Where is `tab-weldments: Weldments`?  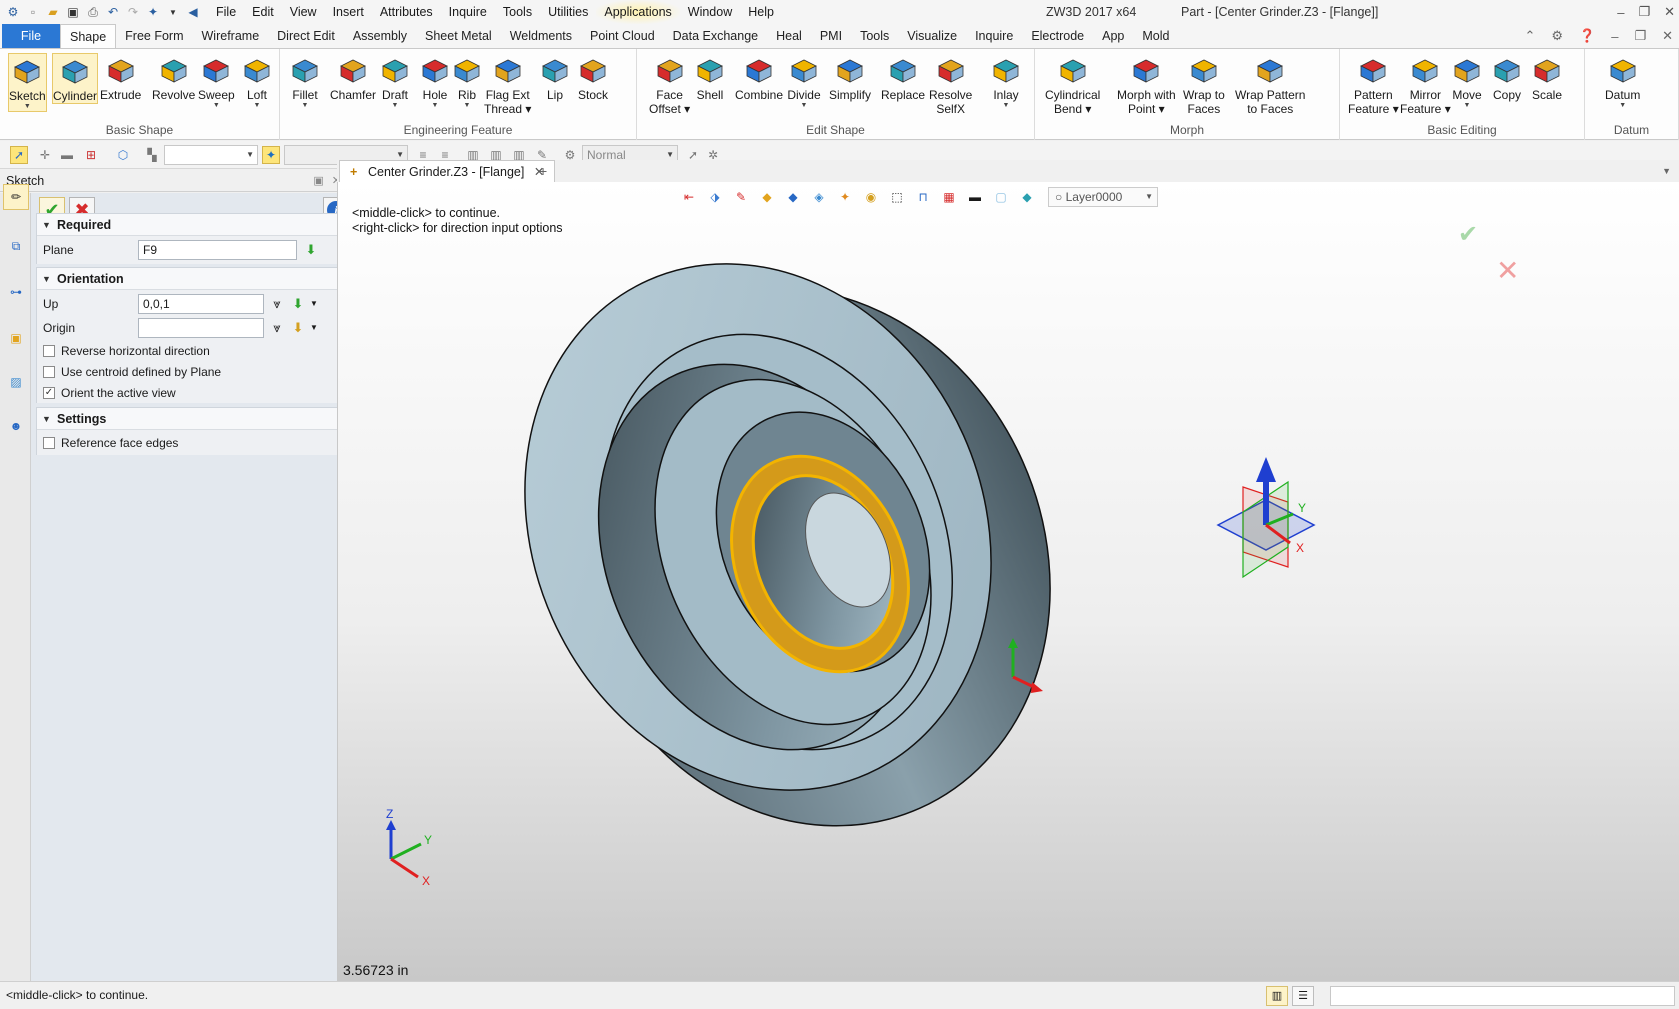 tab-weldments: Weldments is located at coordinates (541, 36).